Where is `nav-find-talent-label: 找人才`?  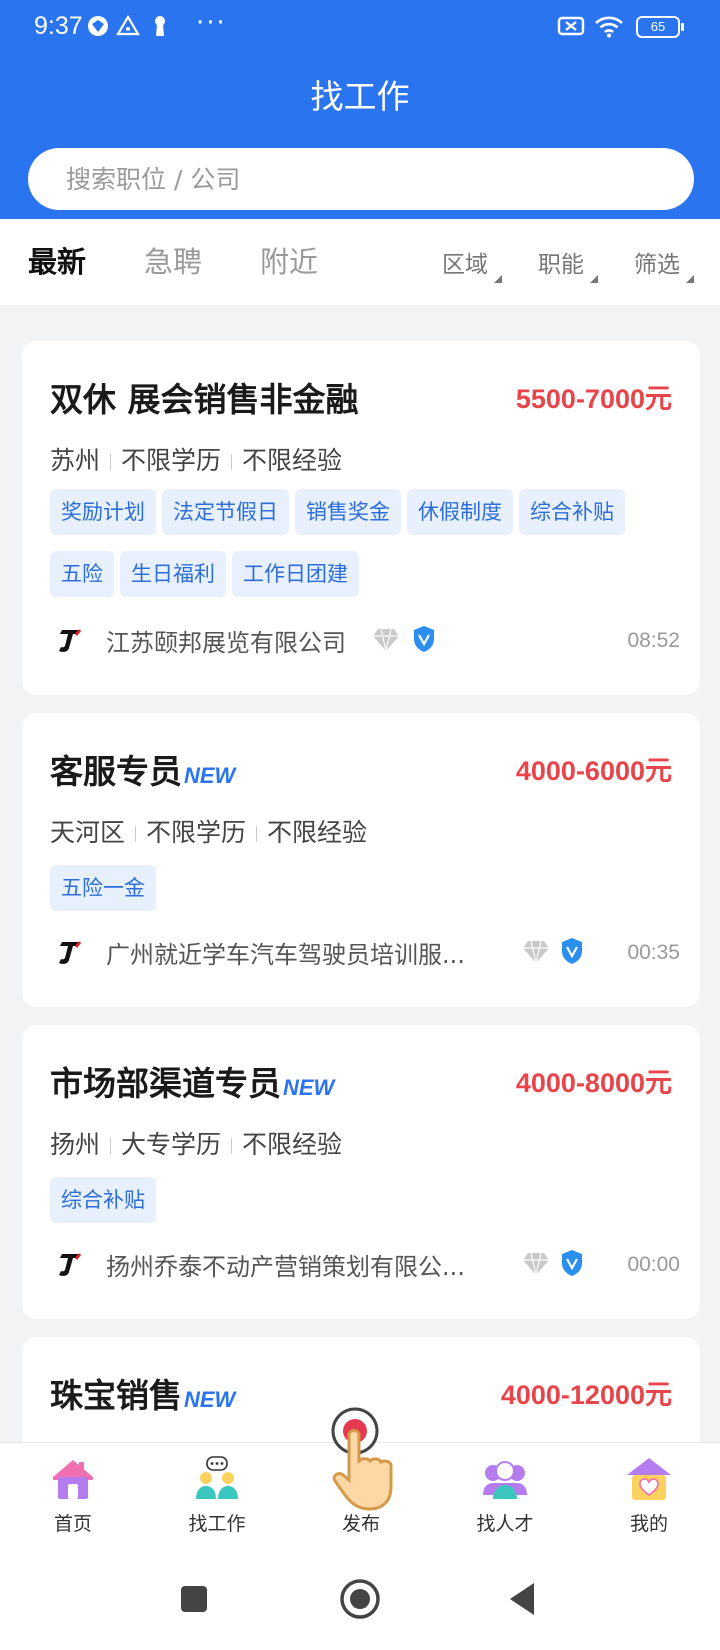 nav-find-talent-label: 找人才 is located at coordinates (505, 1524).